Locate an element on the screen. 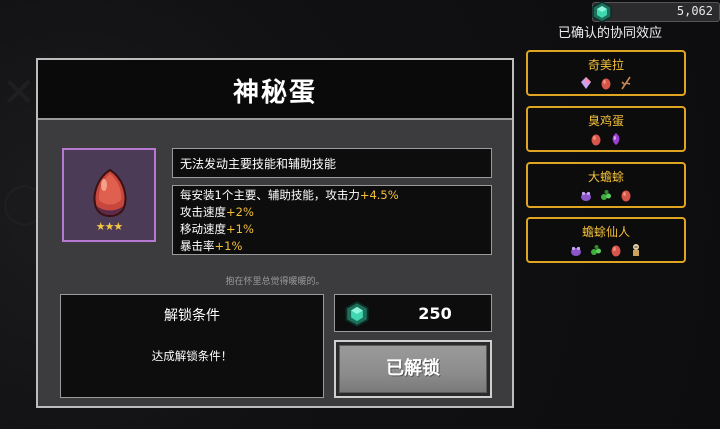 This screenshot has width=720, height=429. branch-icon is located at coordinates (626, 83).